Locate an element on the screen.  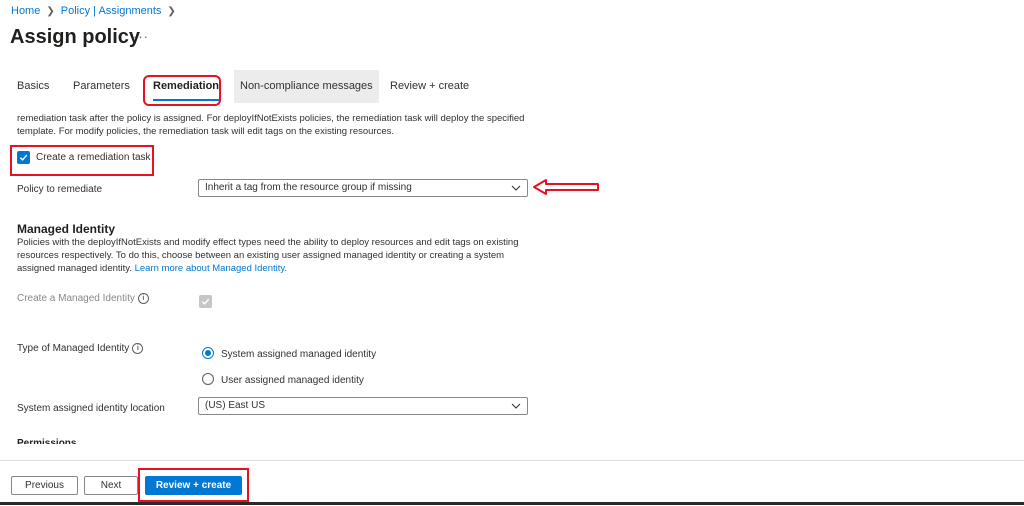
type-of-managed-identity-row: Type of Managed Identity i is located at coordinates (80, 349).